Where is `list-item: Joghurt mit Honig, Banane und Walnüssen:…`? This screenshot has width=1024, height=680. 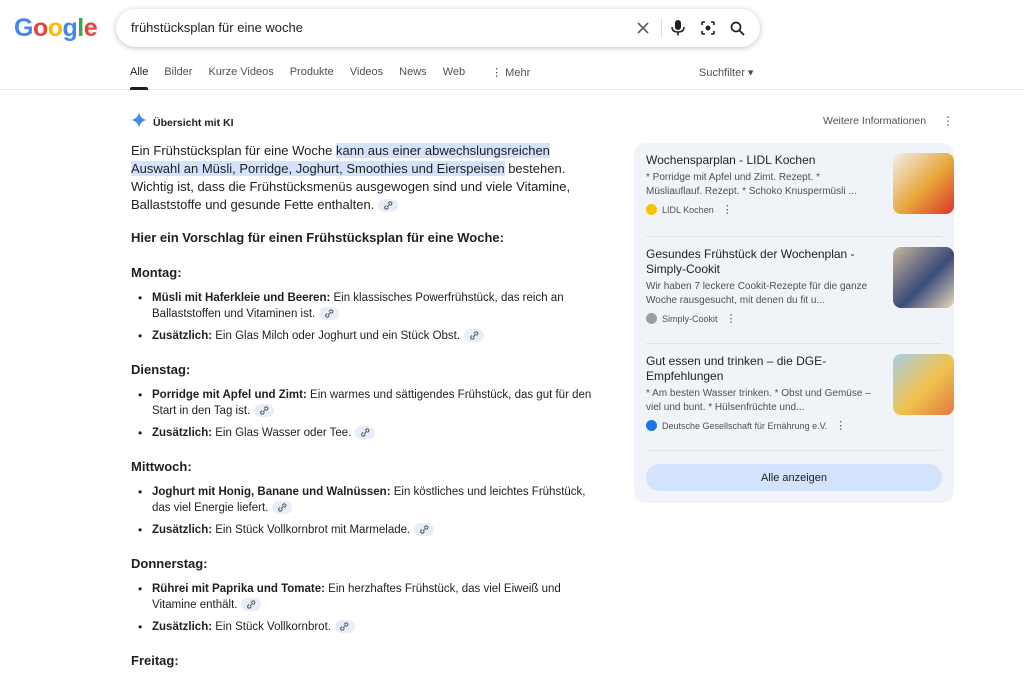 list-item: Joghurt mit Honig, Banane und Walnüssen:… is located at coordinates (366, 500).